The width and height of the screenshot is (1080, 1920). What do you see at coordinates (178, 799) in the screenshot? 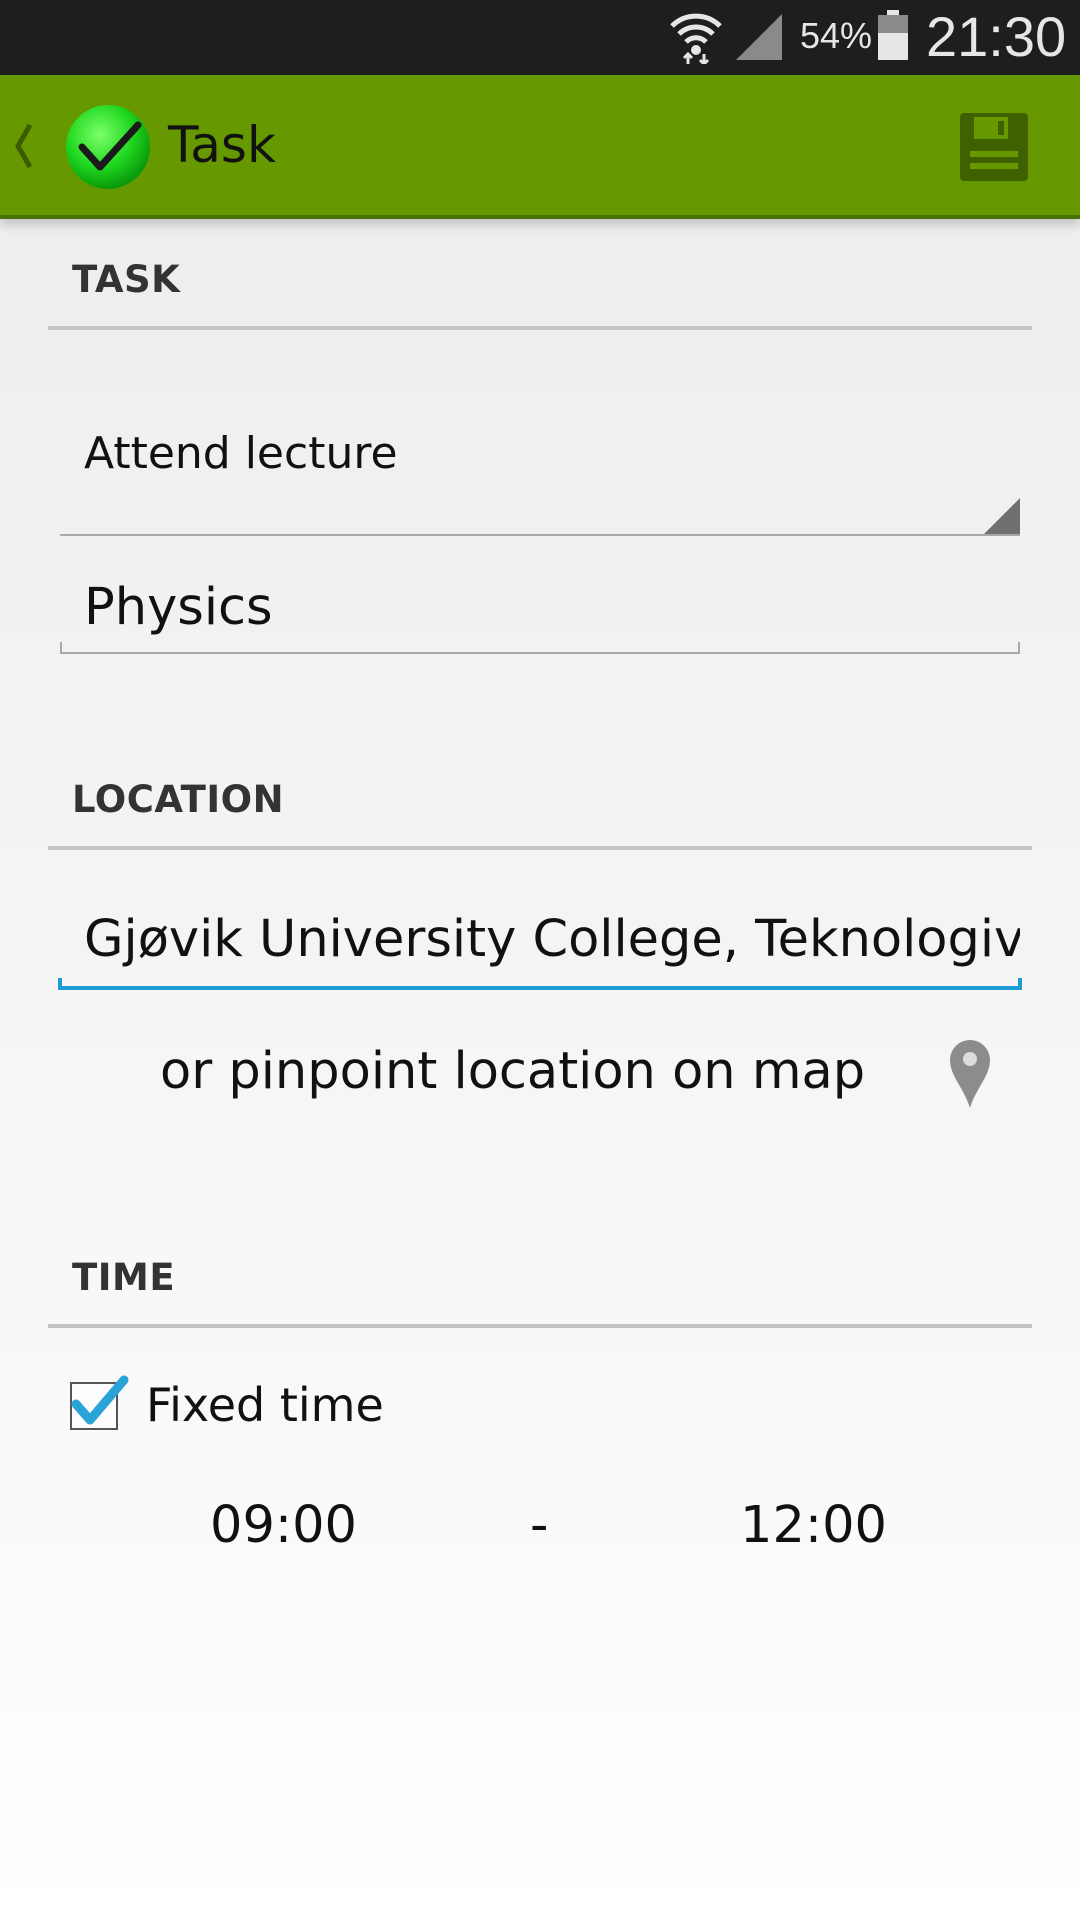
I see `location-section-label: LOCATION` at bounding box center [178, 799].